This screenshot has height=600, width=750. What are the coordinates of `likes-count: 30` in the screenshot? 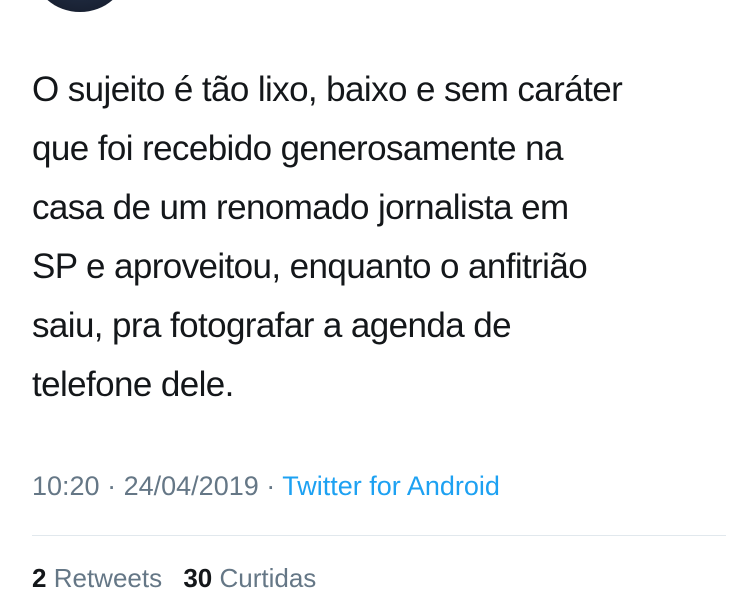 It's located at (198, 578).